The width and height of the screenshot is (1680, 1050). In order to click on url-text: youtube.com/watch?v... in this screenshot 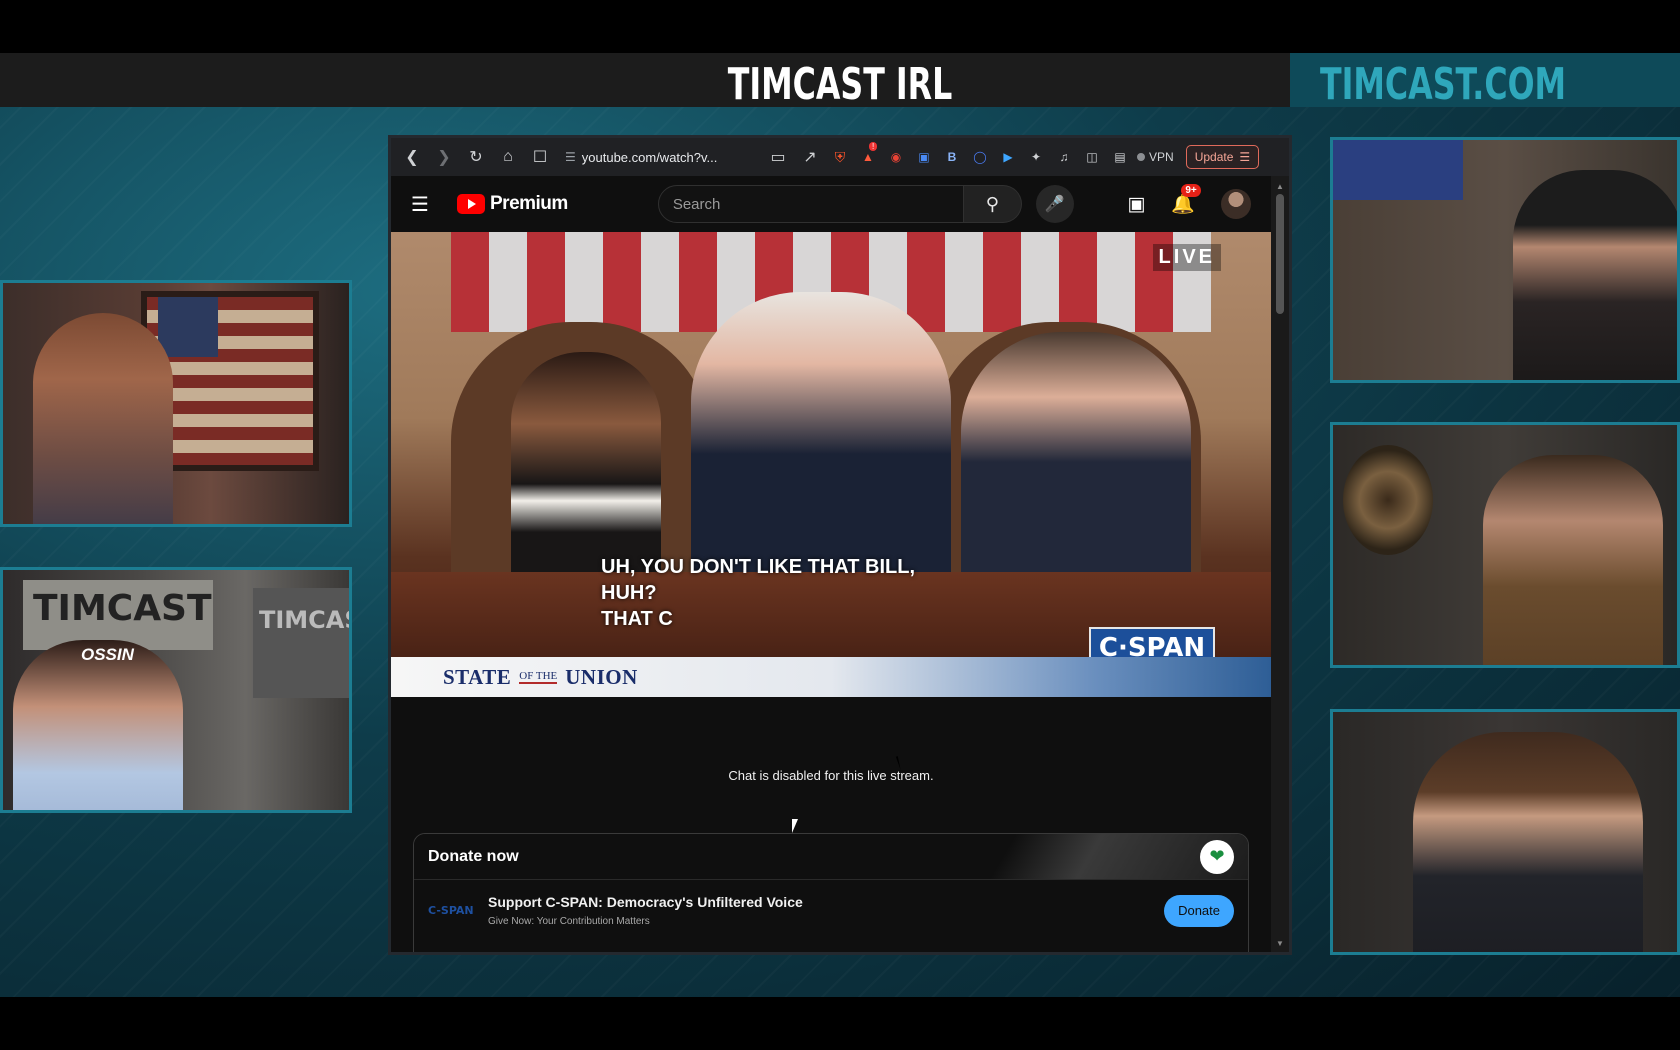, I will do `click(649, 157)`.